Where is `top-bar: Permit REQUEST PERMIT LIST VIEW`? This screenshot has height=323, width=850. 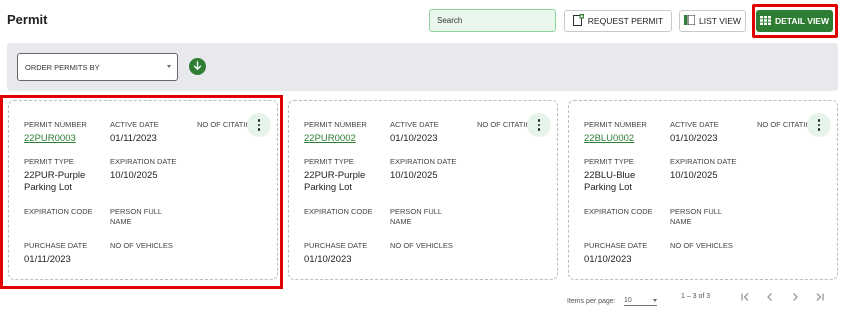 top-bar: Permit REQUEST PERMIT LIST VIEW is located at coordinates (425, 21).